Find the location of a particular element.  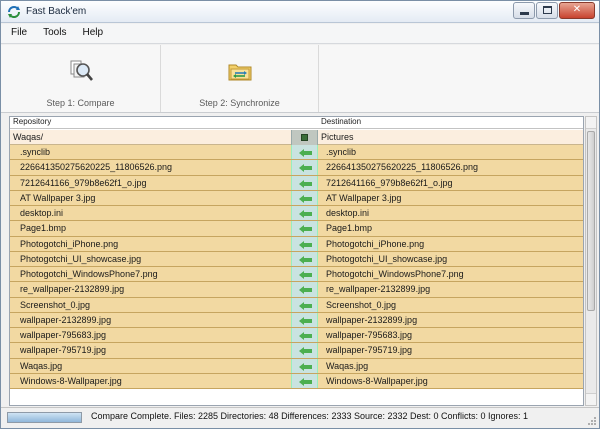

compare-button: Step 1: Compare is located at coordinates (81, 78).